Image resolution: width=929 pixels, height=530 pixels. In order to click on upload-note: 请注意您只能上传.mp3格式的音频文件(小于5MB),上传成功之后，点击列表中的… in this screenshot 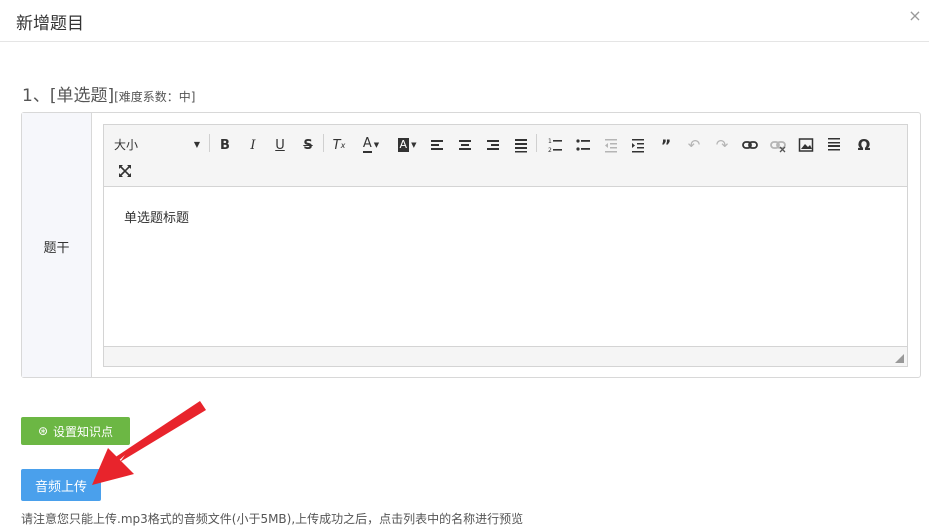, I will do `click(272, 519)`.